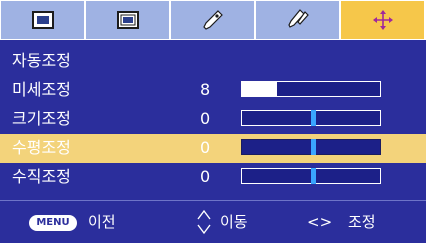 The height and width of the screenshot is (243, 426). Describe the element at coordinates (53, 223) in the screenshot. I see `menu-button-icon: MENU` at that location.